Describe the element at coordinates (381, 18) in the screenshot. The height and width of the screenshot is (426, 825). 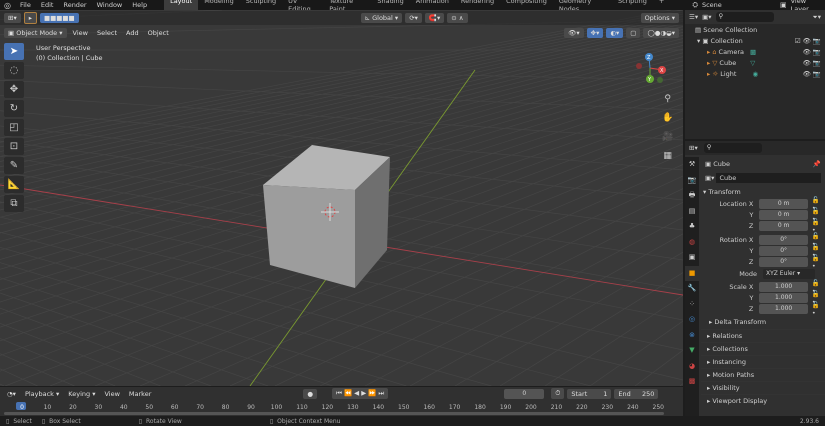
I see `transform-orientation-dropdown: ⊾ Global ▾` at that location.